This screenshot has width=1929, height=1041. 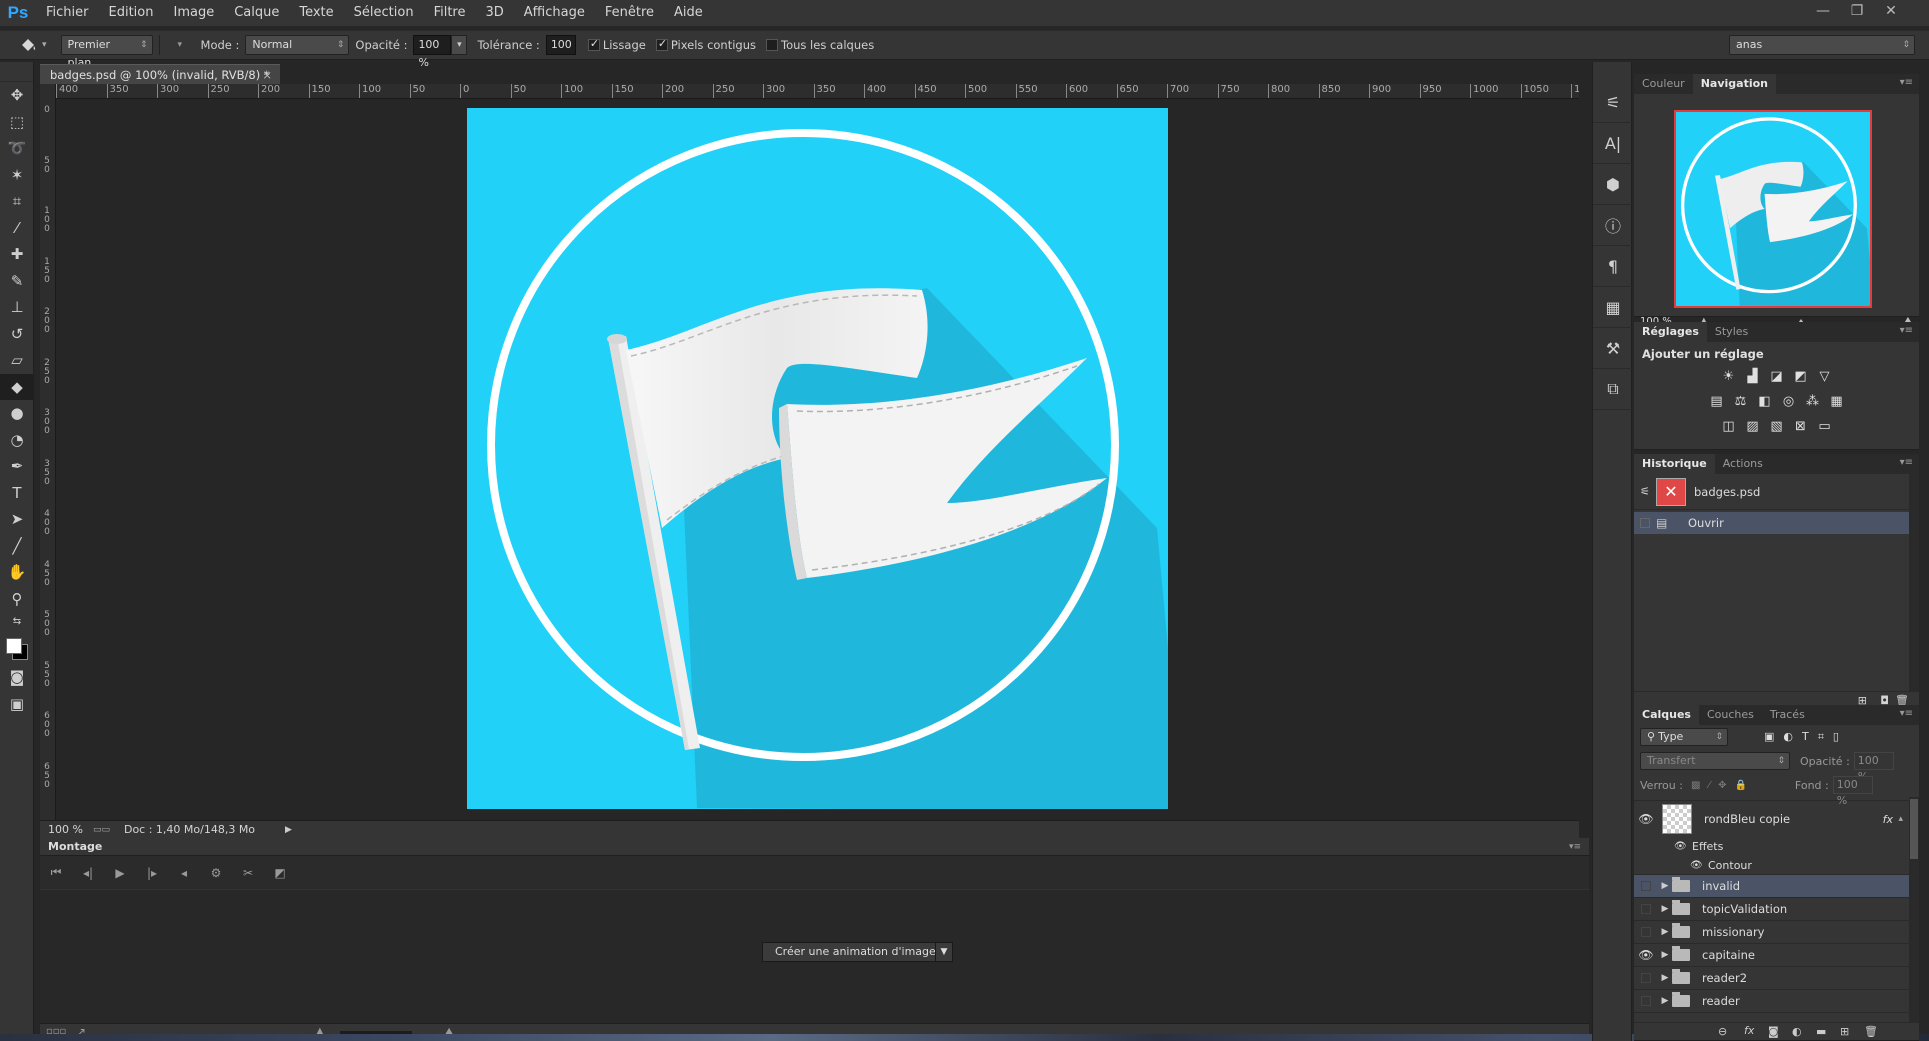 I want to click on filter-kind-icons: ▣◐T⌗▯, so click(x=1806, y=737).